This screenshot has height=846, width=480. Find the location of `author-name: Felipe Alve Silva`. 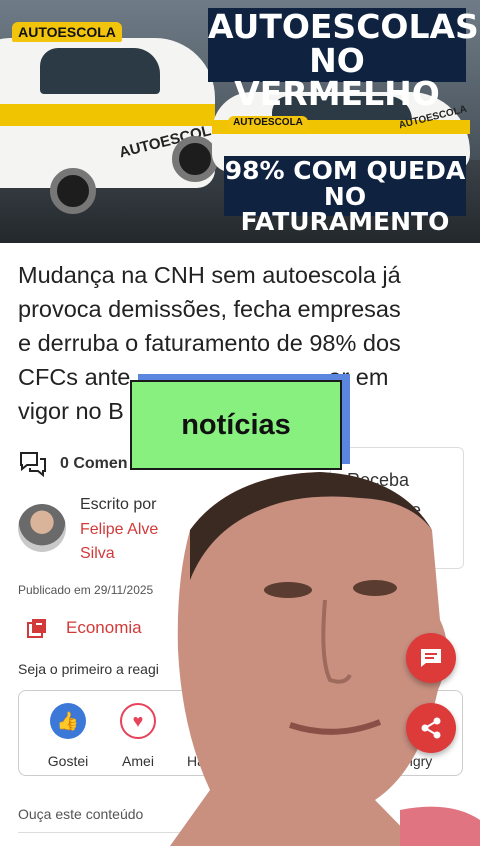

author-name: Felipe Alve Silva is located at coordinates (119, 542).